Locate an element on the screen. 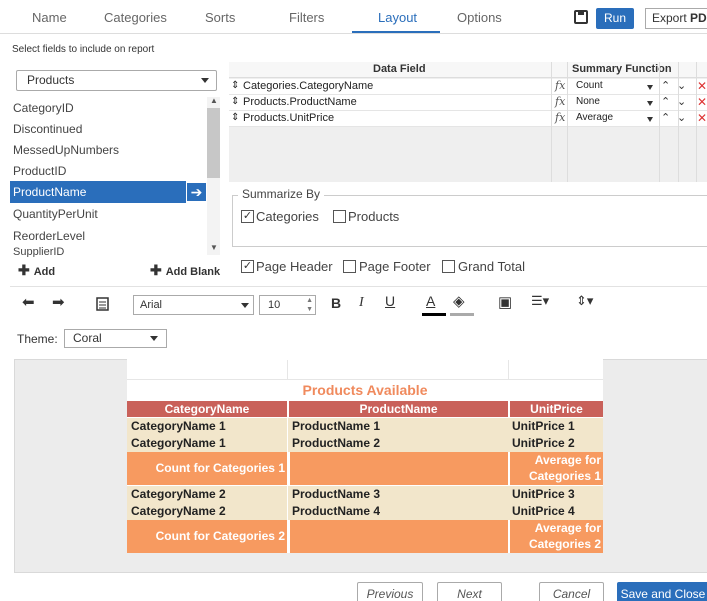 This screenshot has height=601, width=707. add-button: ✚ Add is located at coordinates (36, 270).